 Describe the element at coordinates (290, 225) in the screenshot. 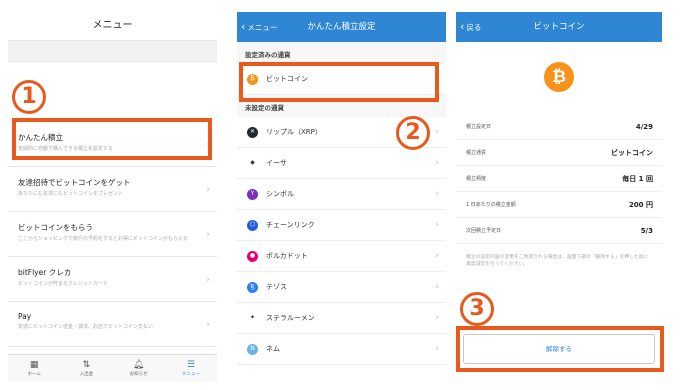

I see `coin-name: チェーンリンク` at that location.